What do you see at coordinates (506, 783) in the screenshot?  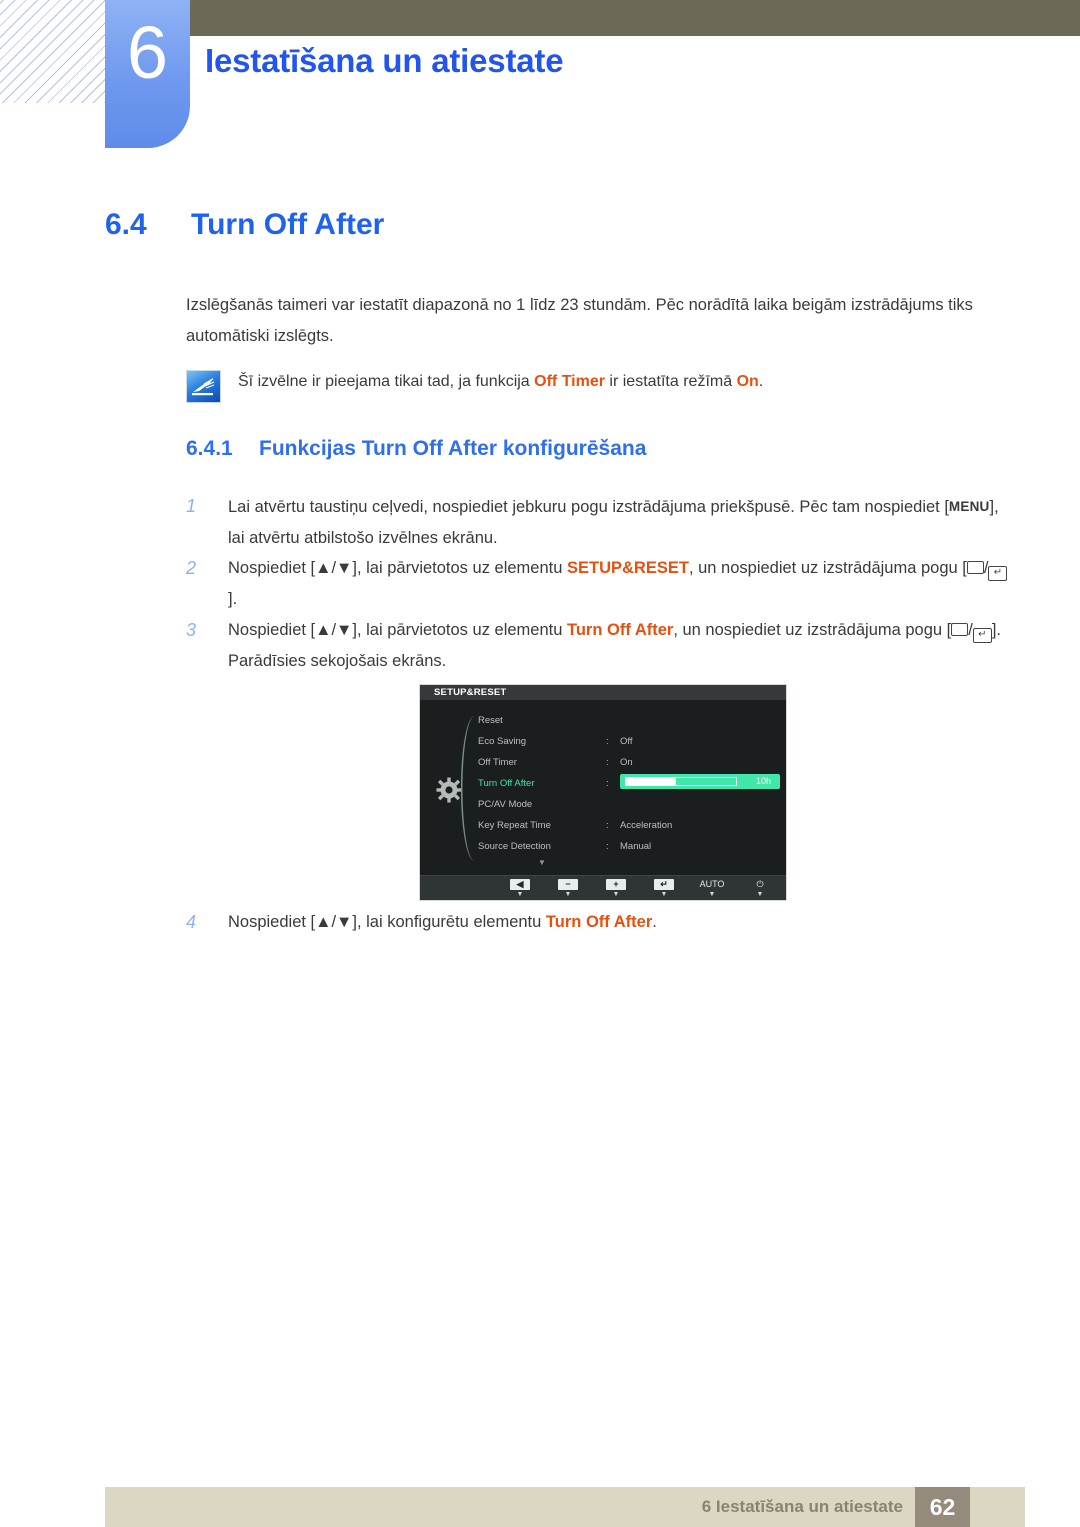 I see `osd-row-label: Turn Off After` at bounding box center [506, 783].